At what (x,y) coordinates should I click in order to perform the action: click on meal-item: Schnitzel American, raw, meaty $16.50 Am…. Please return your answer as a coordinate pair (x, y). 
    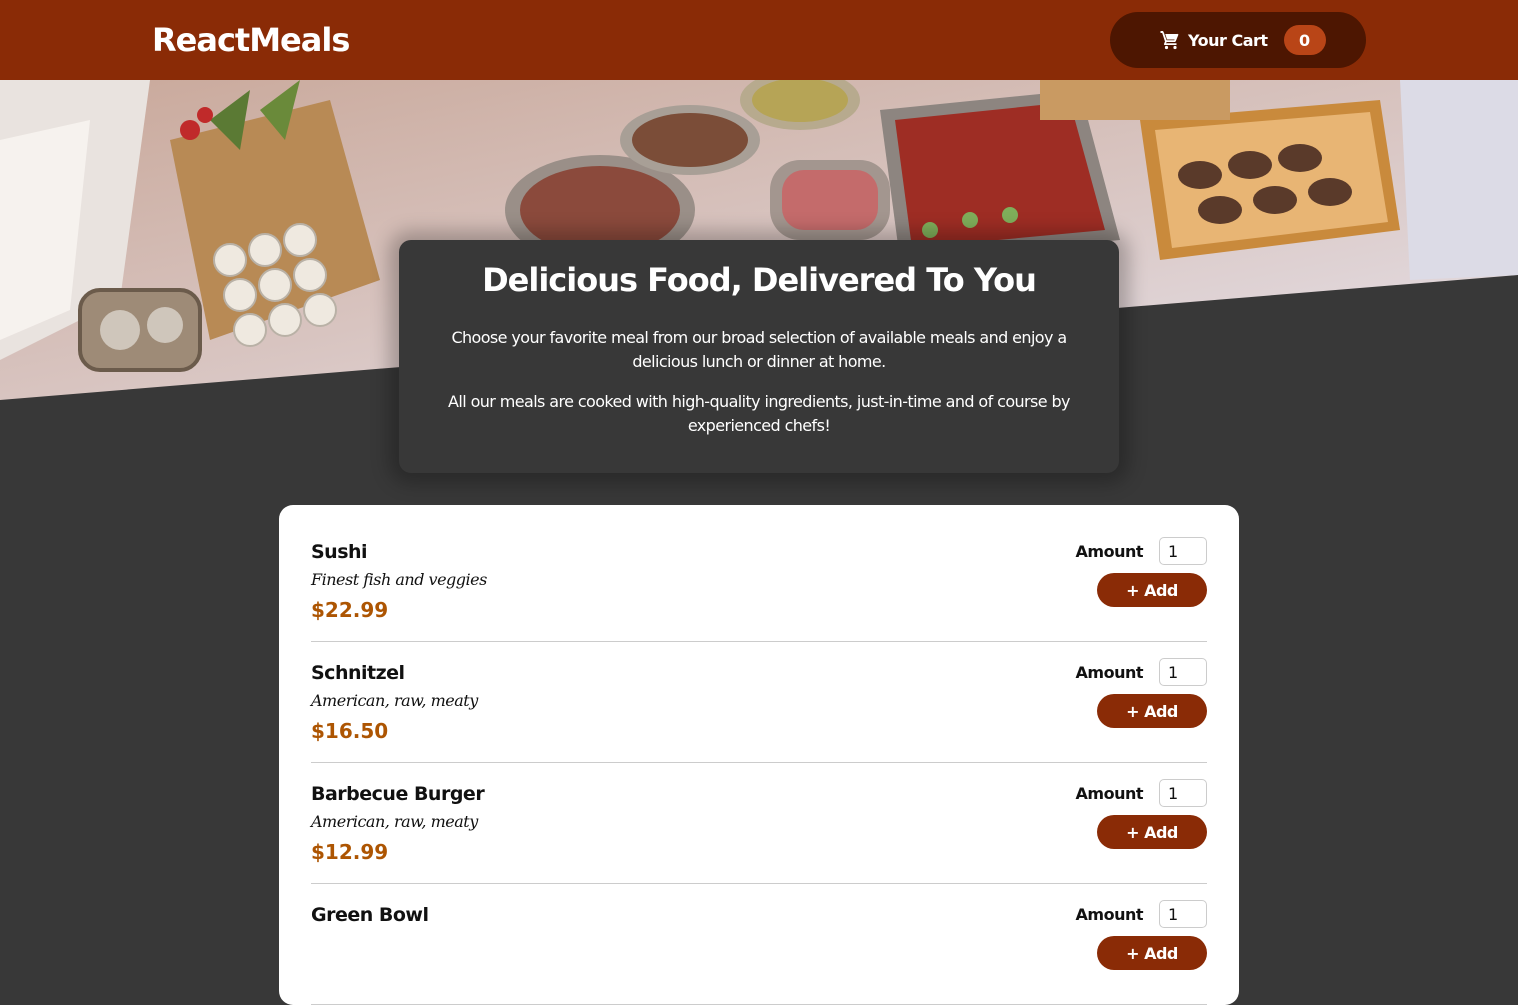
    Looking at the image, I should click on (759, 702).